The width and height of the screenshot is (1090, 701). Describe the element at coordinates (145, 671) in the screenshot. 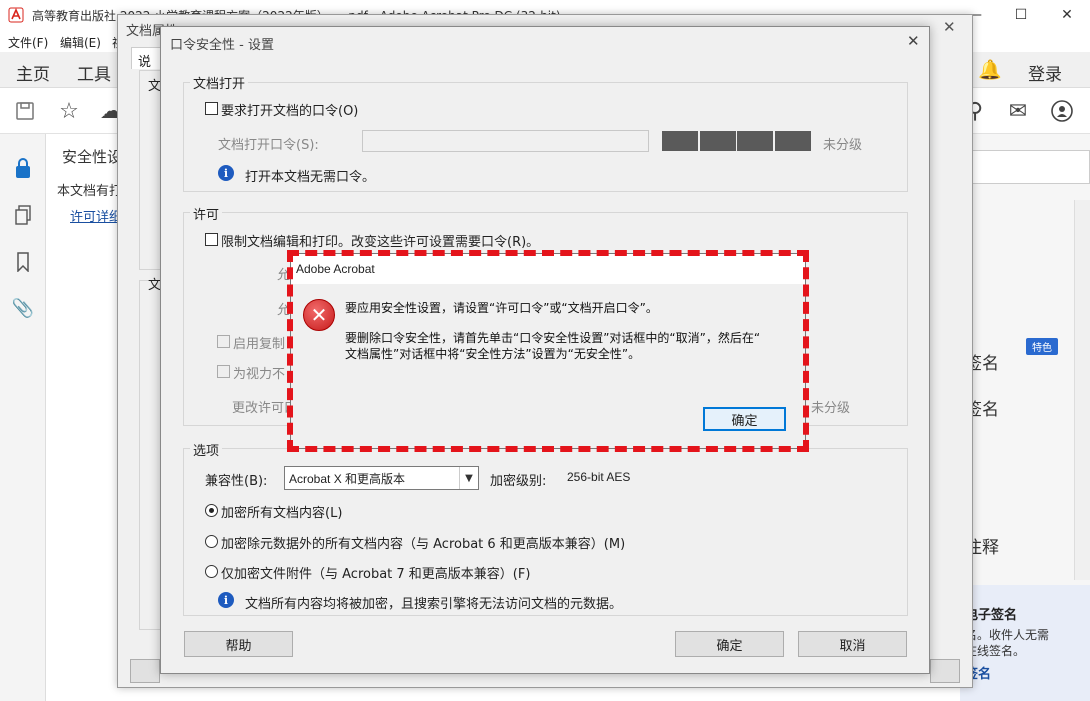

I see `doc-props-help-button` at that location.